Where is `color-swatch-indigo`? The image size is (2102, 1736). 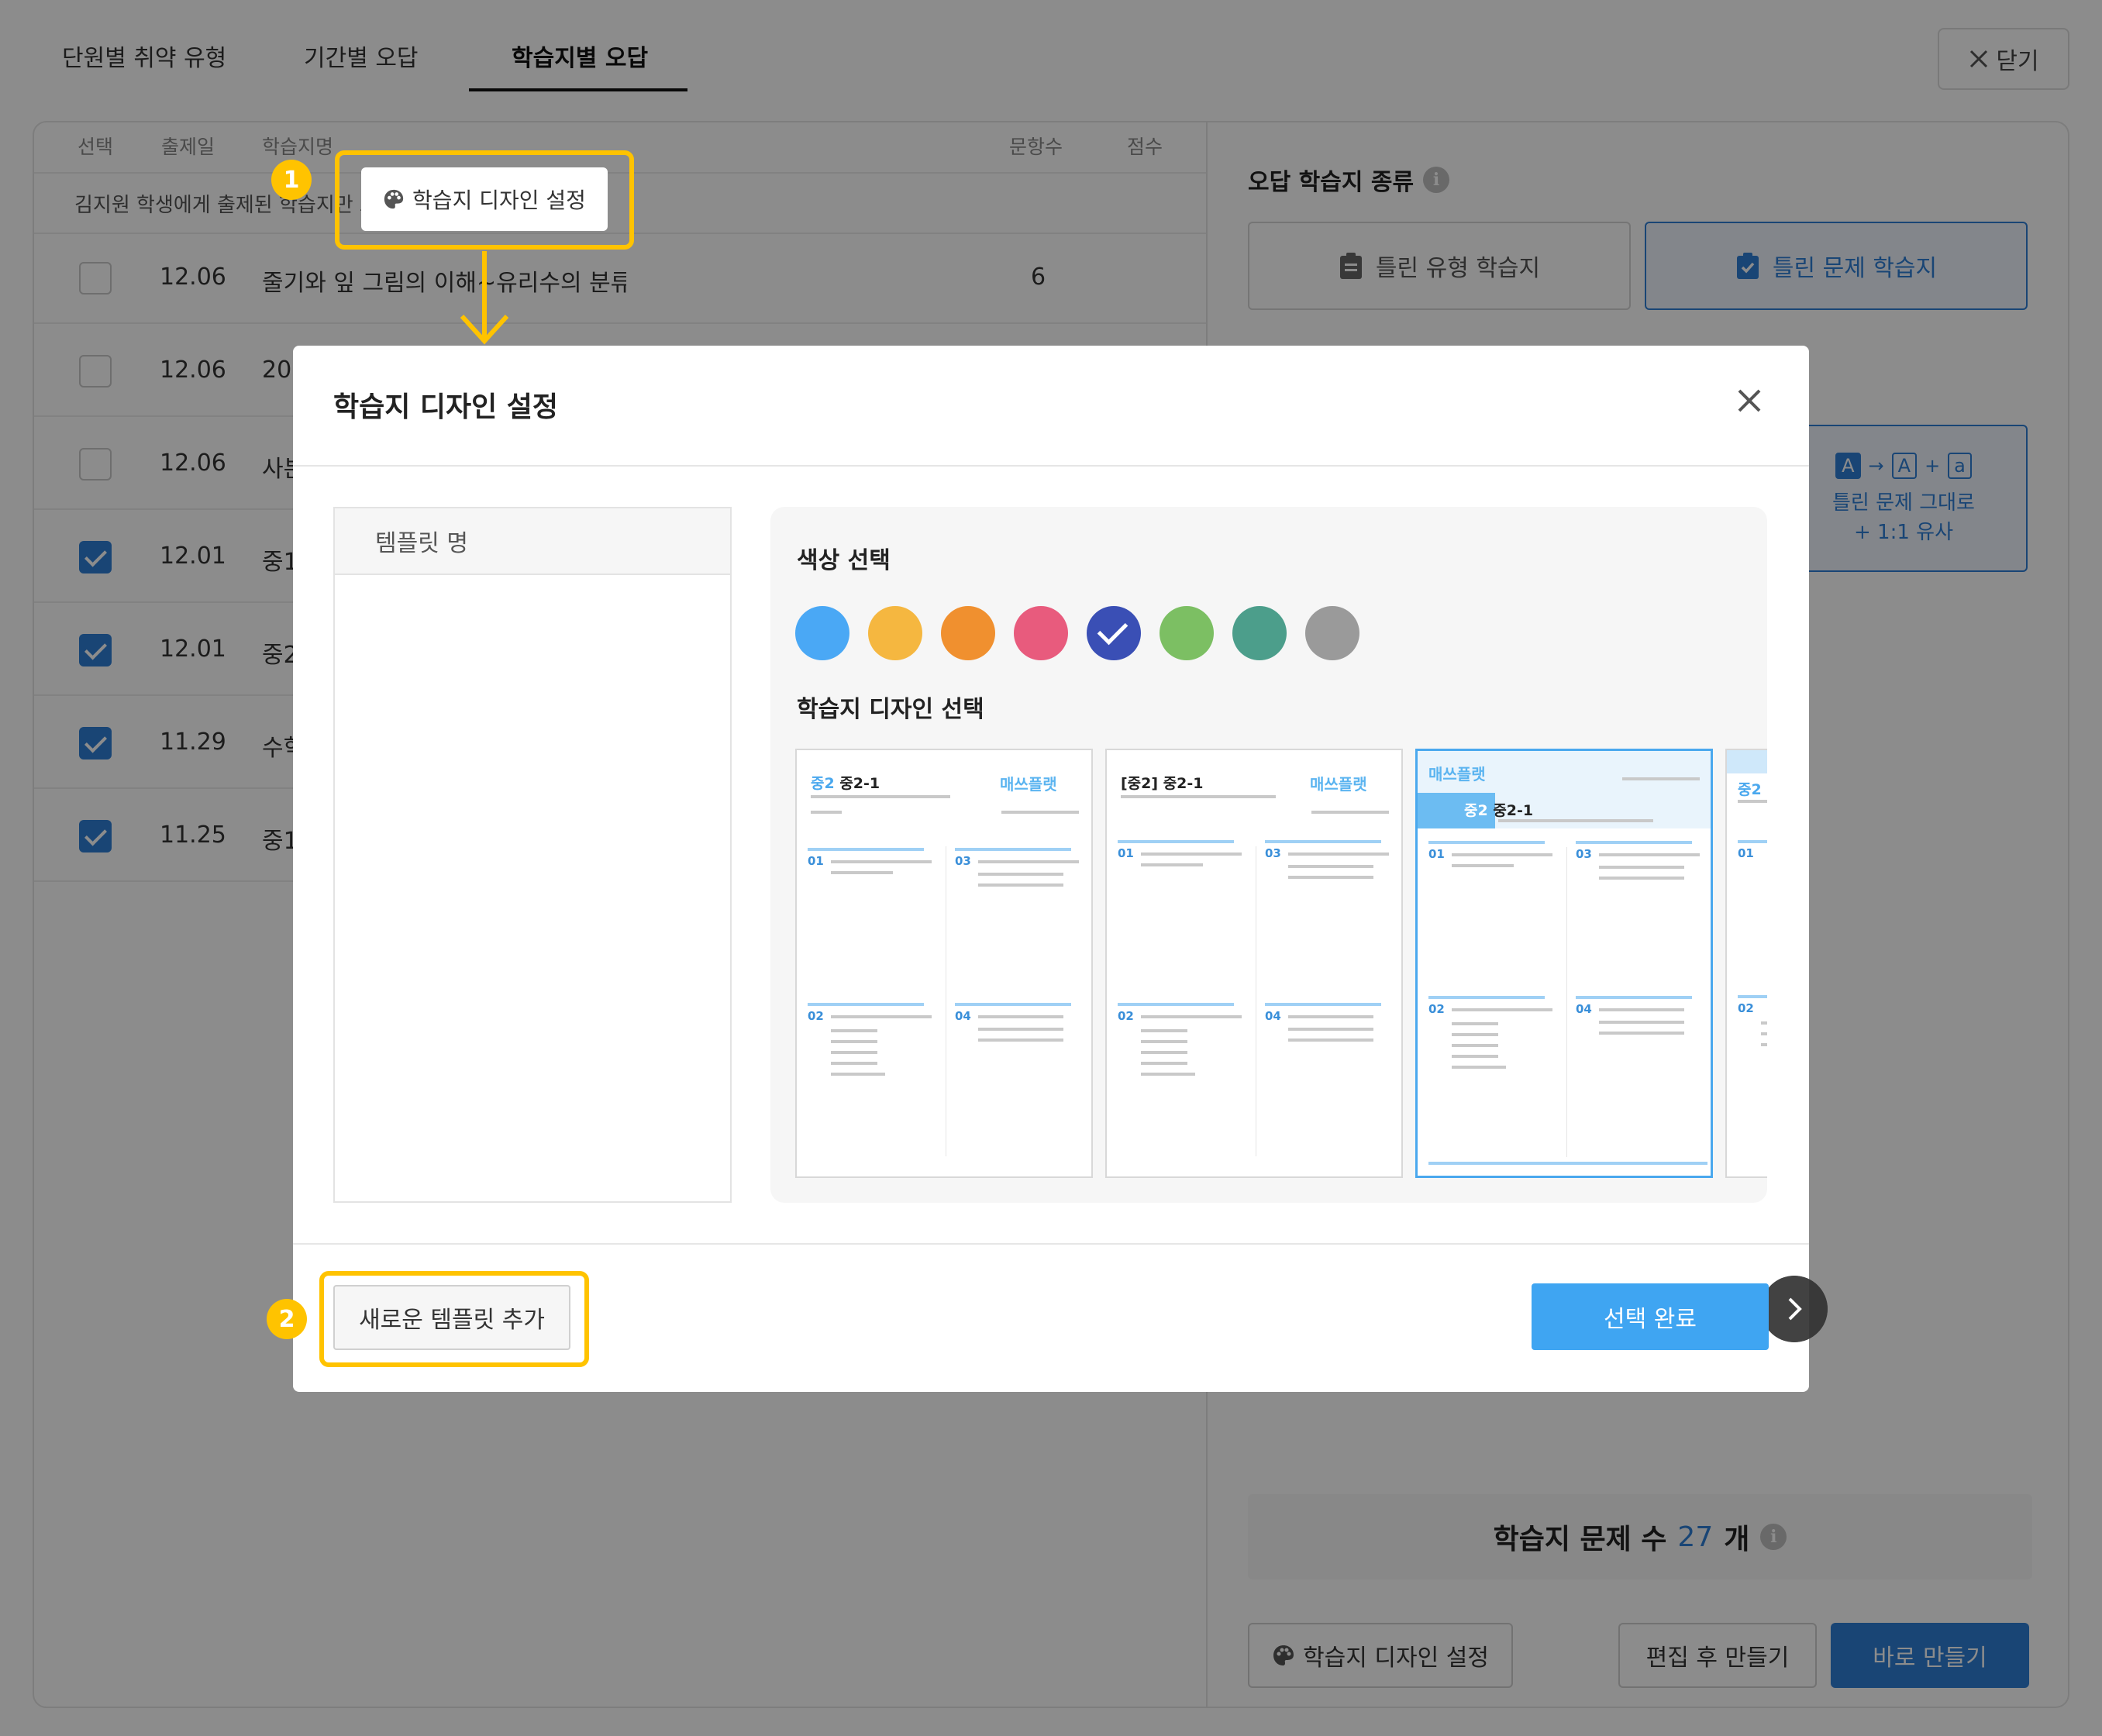 color-swatch-indigo is located at coordinates (1114, 633).